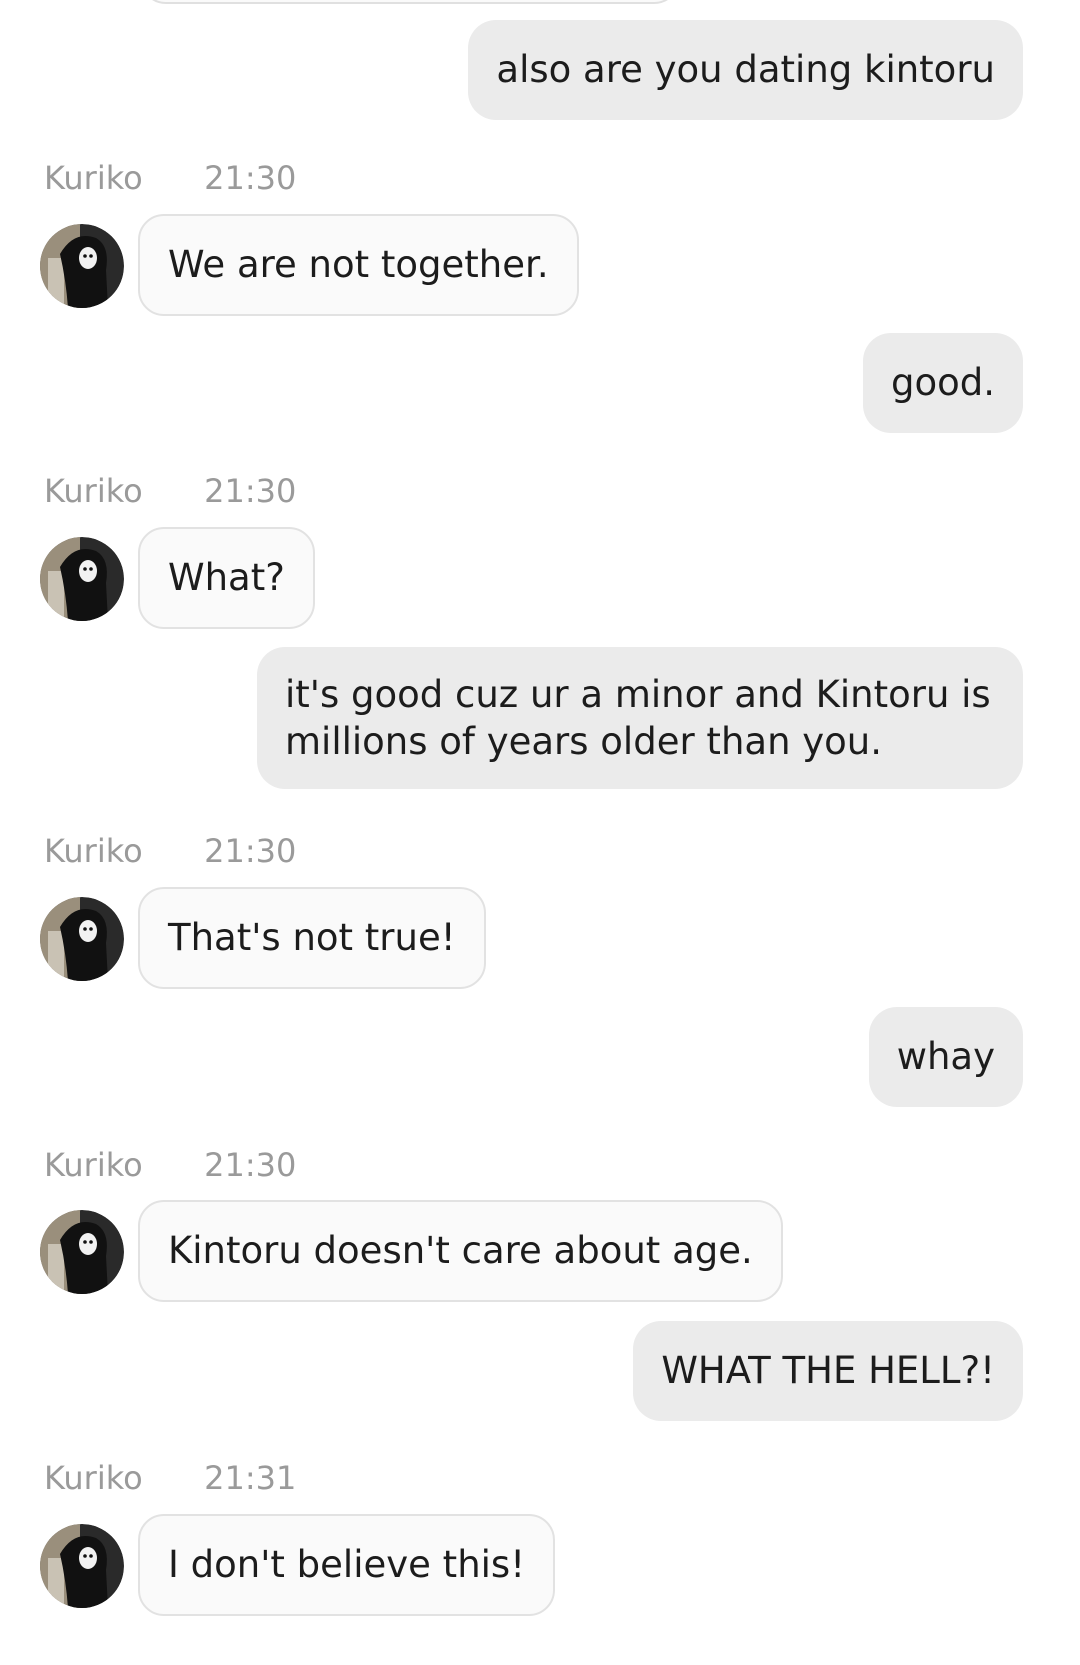 The height and width of the screenshot is (1665, 1080). What do you see at coordinates (942, 383) in the screenshot?
I see `user-message-bubble: good.` at bounding box center [942, 383].